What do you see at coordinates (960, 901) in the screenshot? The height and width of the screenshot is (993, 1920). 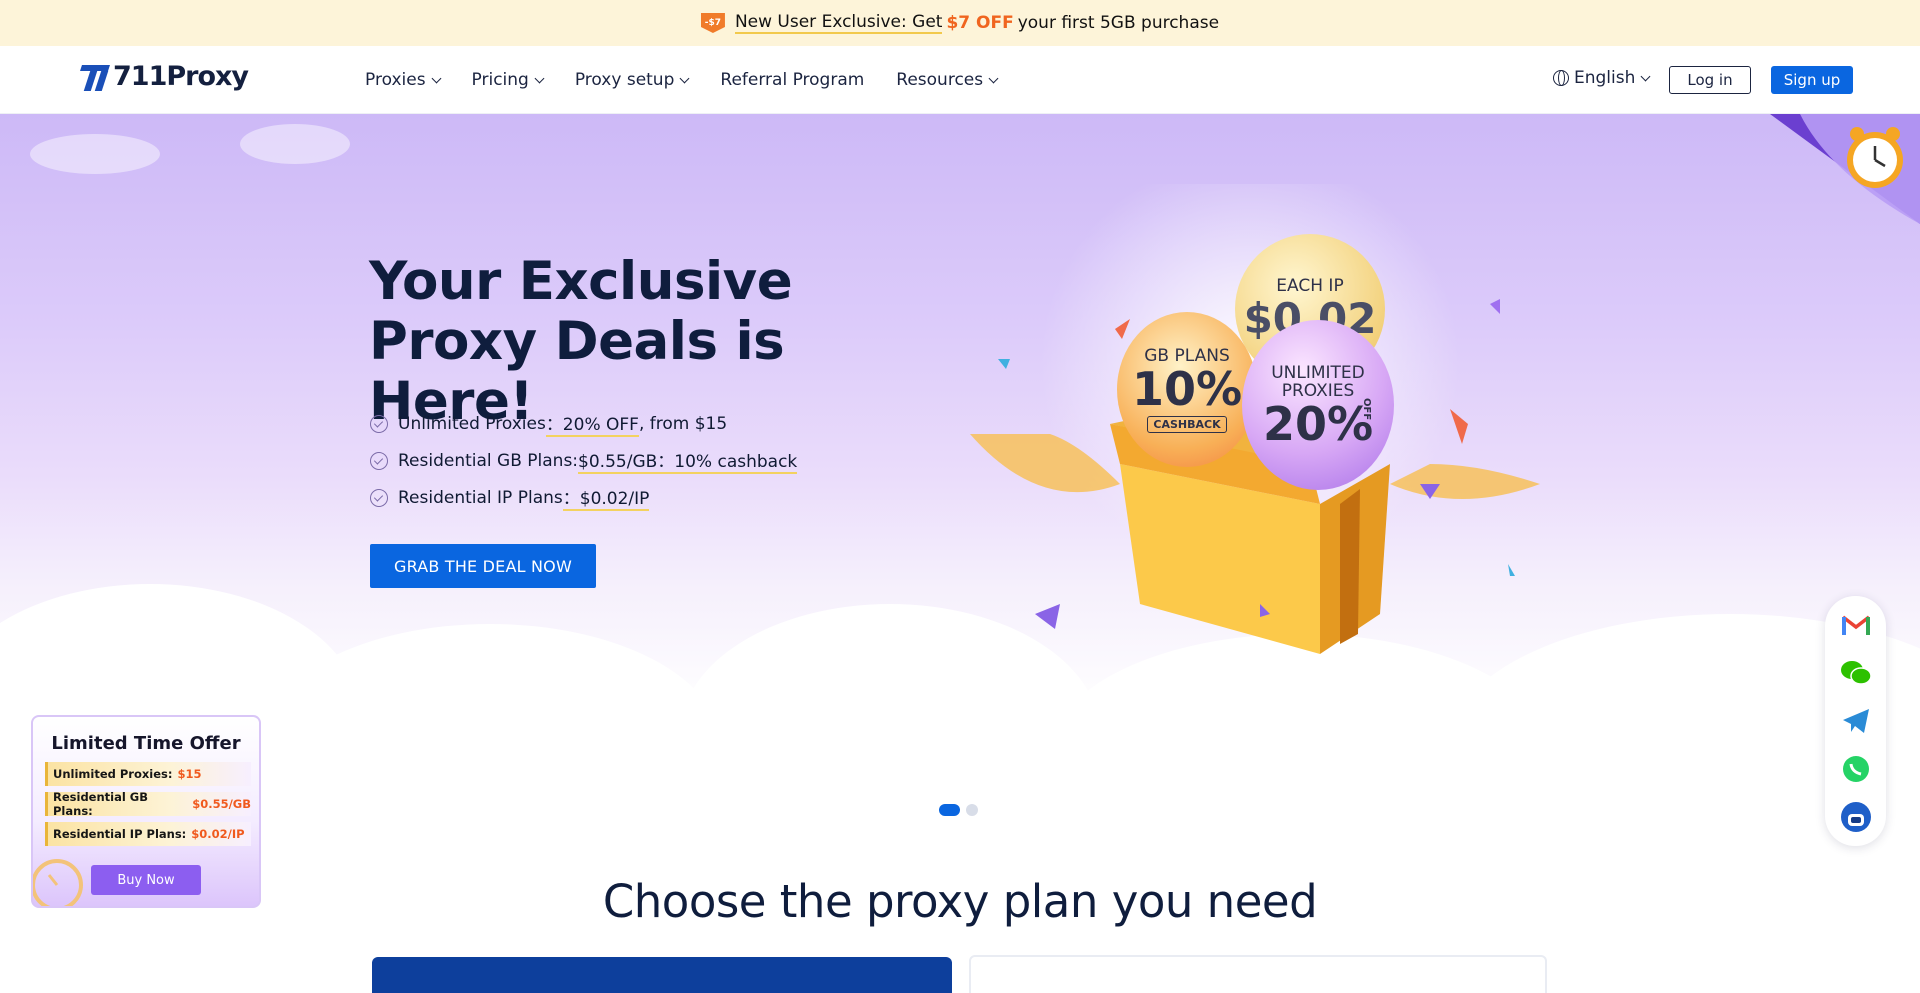 I see `plans-section-title: Choose the proxy plan you need` at bounding box center [960, 901].